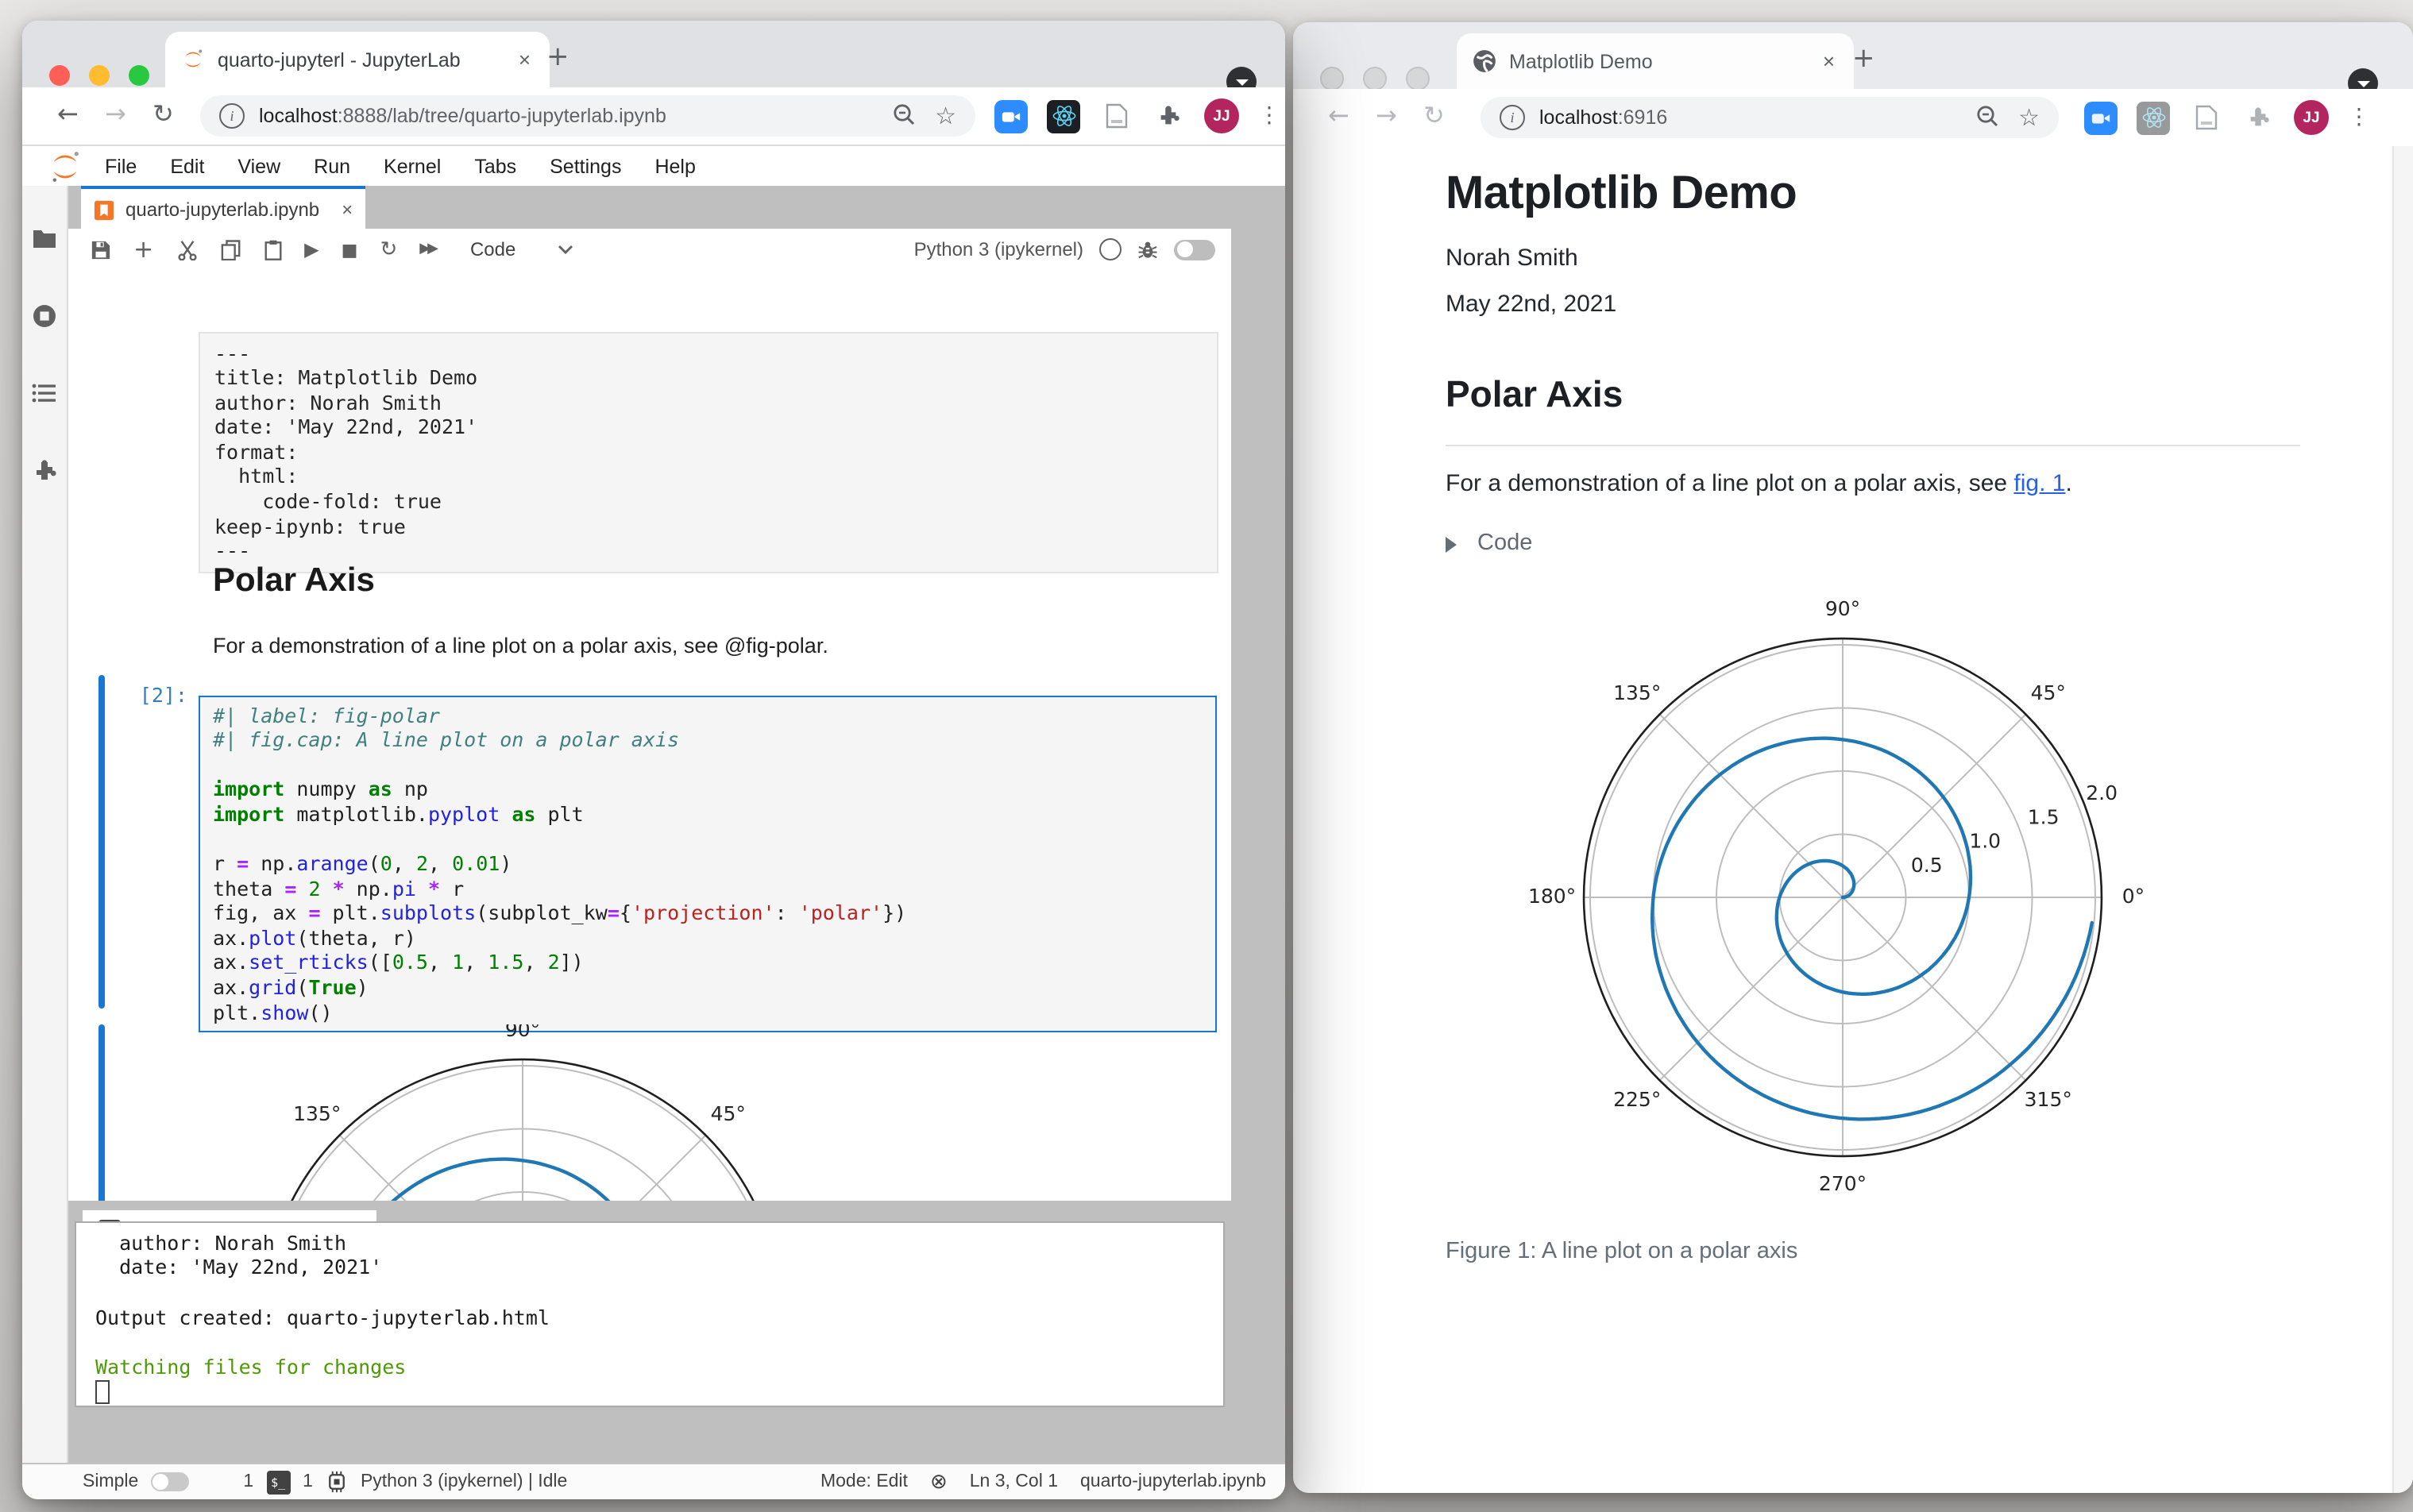 The width and height of the screenshot is (2413, 1512). I want to click on menu-help: Help, so click(674, 166).